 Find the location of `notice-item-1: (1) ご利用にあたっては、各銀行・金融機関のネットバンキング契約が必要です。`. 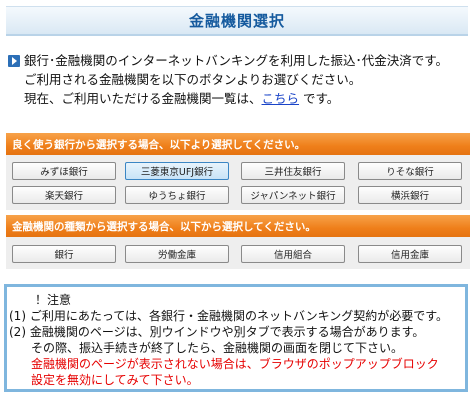

notice-item-1: (1) ご利用にあたっては、各銀行・金融機関のネットバンキング契約が必要です。 is located at coordinates (229, 316).